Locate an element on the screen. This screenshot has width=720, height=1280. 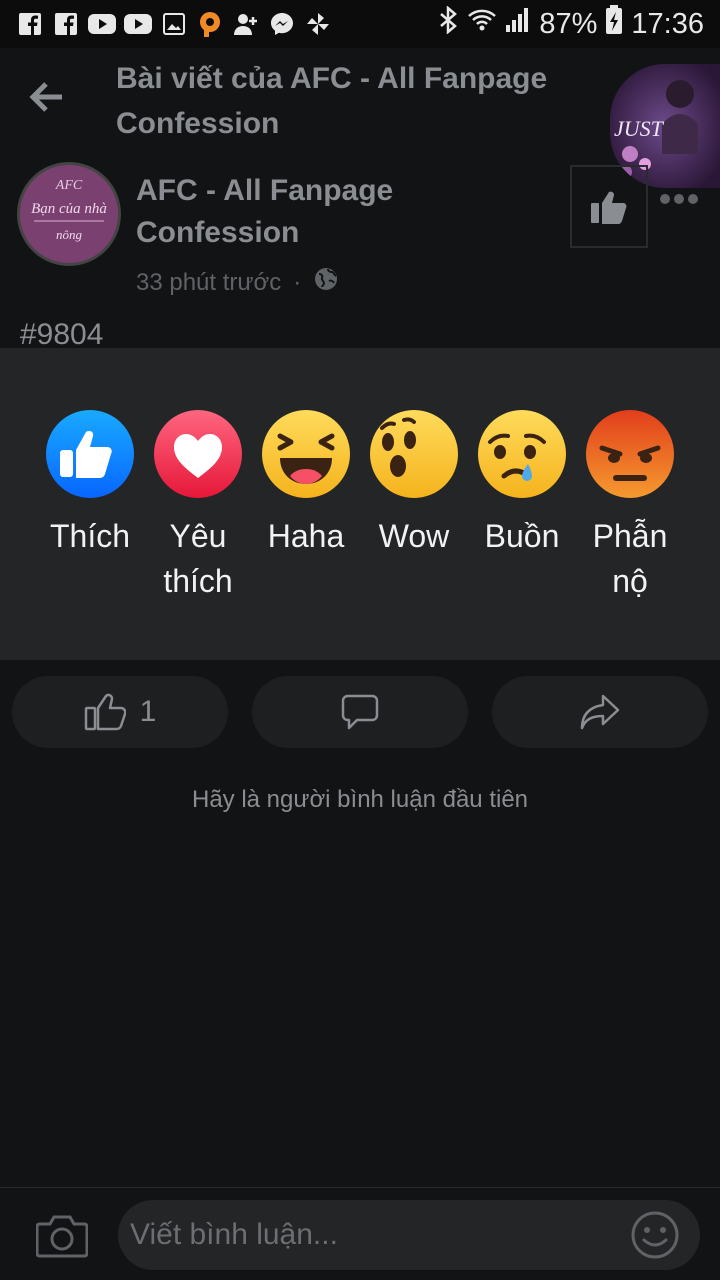
like-count: 1 is located at coordinates (148, 711).